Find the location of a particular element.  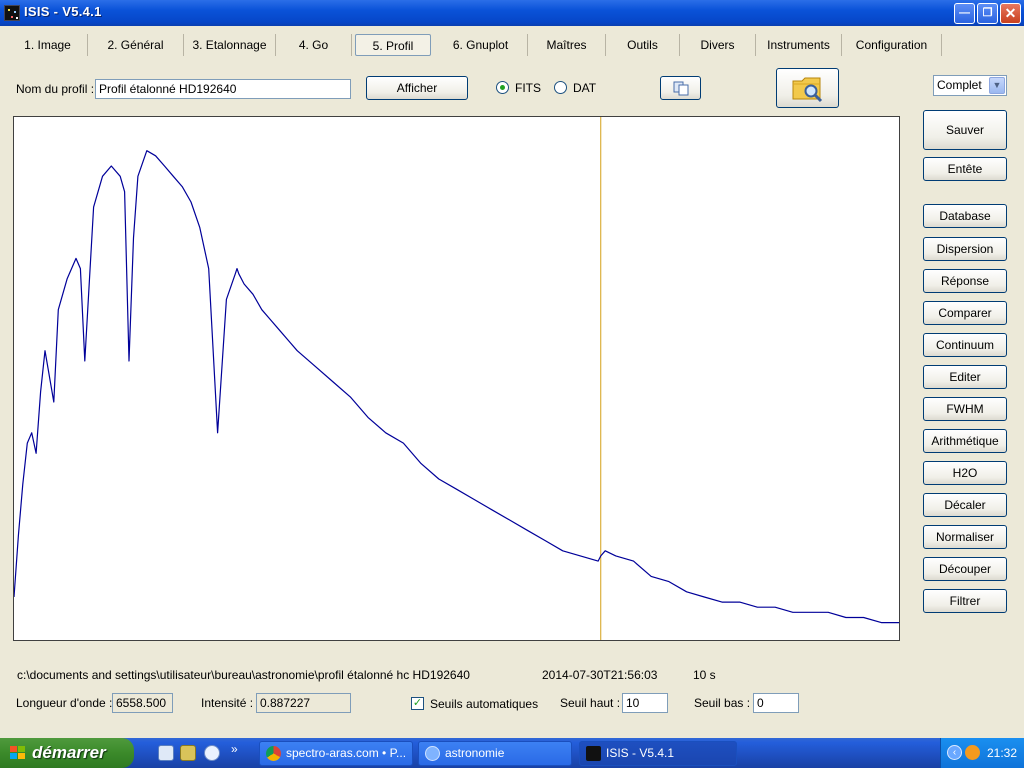

windows-logo-icon is located at coordinates (17, 753).